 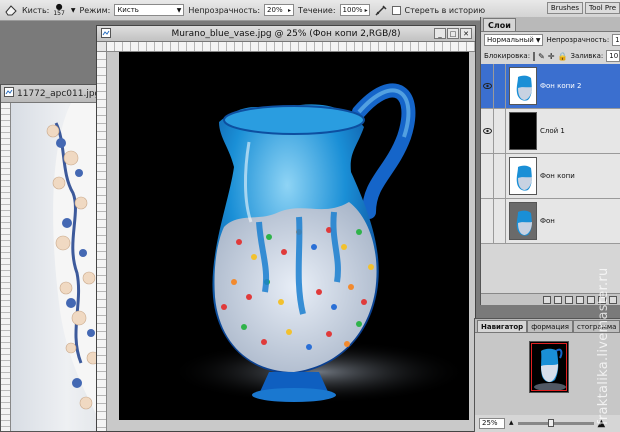 I want to click on tab-brushes: Brushes, so click(x=565, y=8).